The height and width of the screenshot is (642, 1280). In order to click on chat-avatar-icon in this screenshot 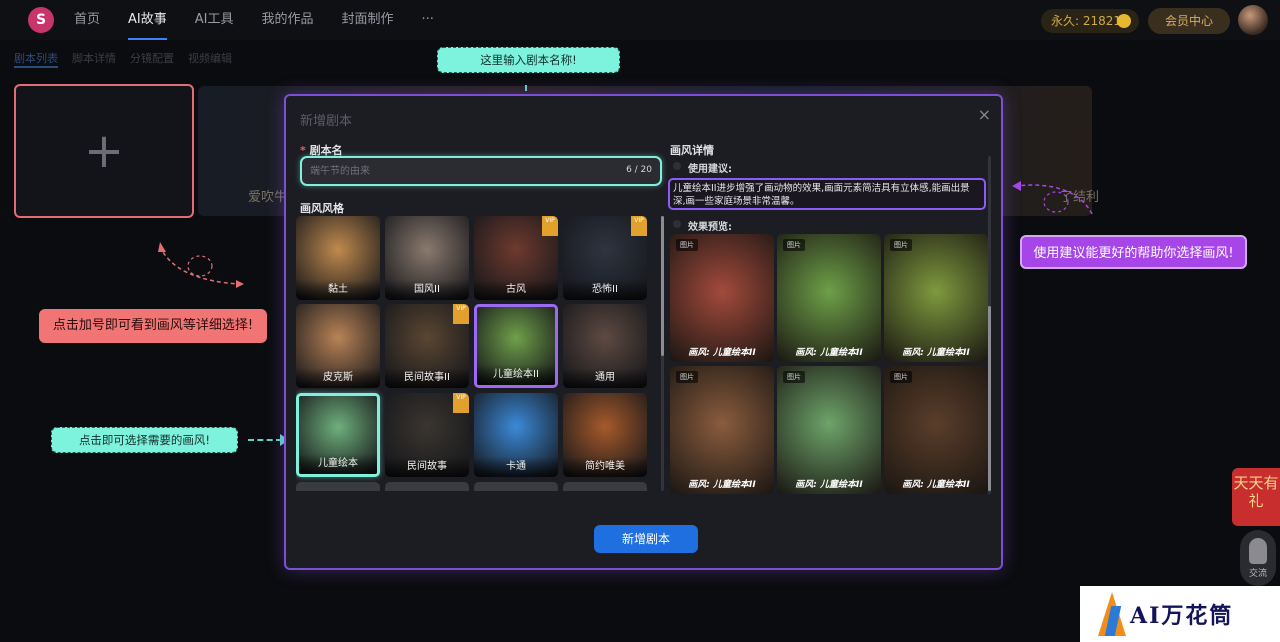, I will do `click(1258, 551)`.